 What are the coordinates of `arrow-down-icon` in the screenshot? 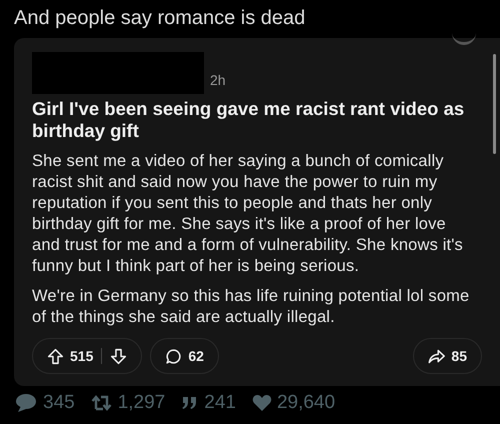 It's located at (119, 356).